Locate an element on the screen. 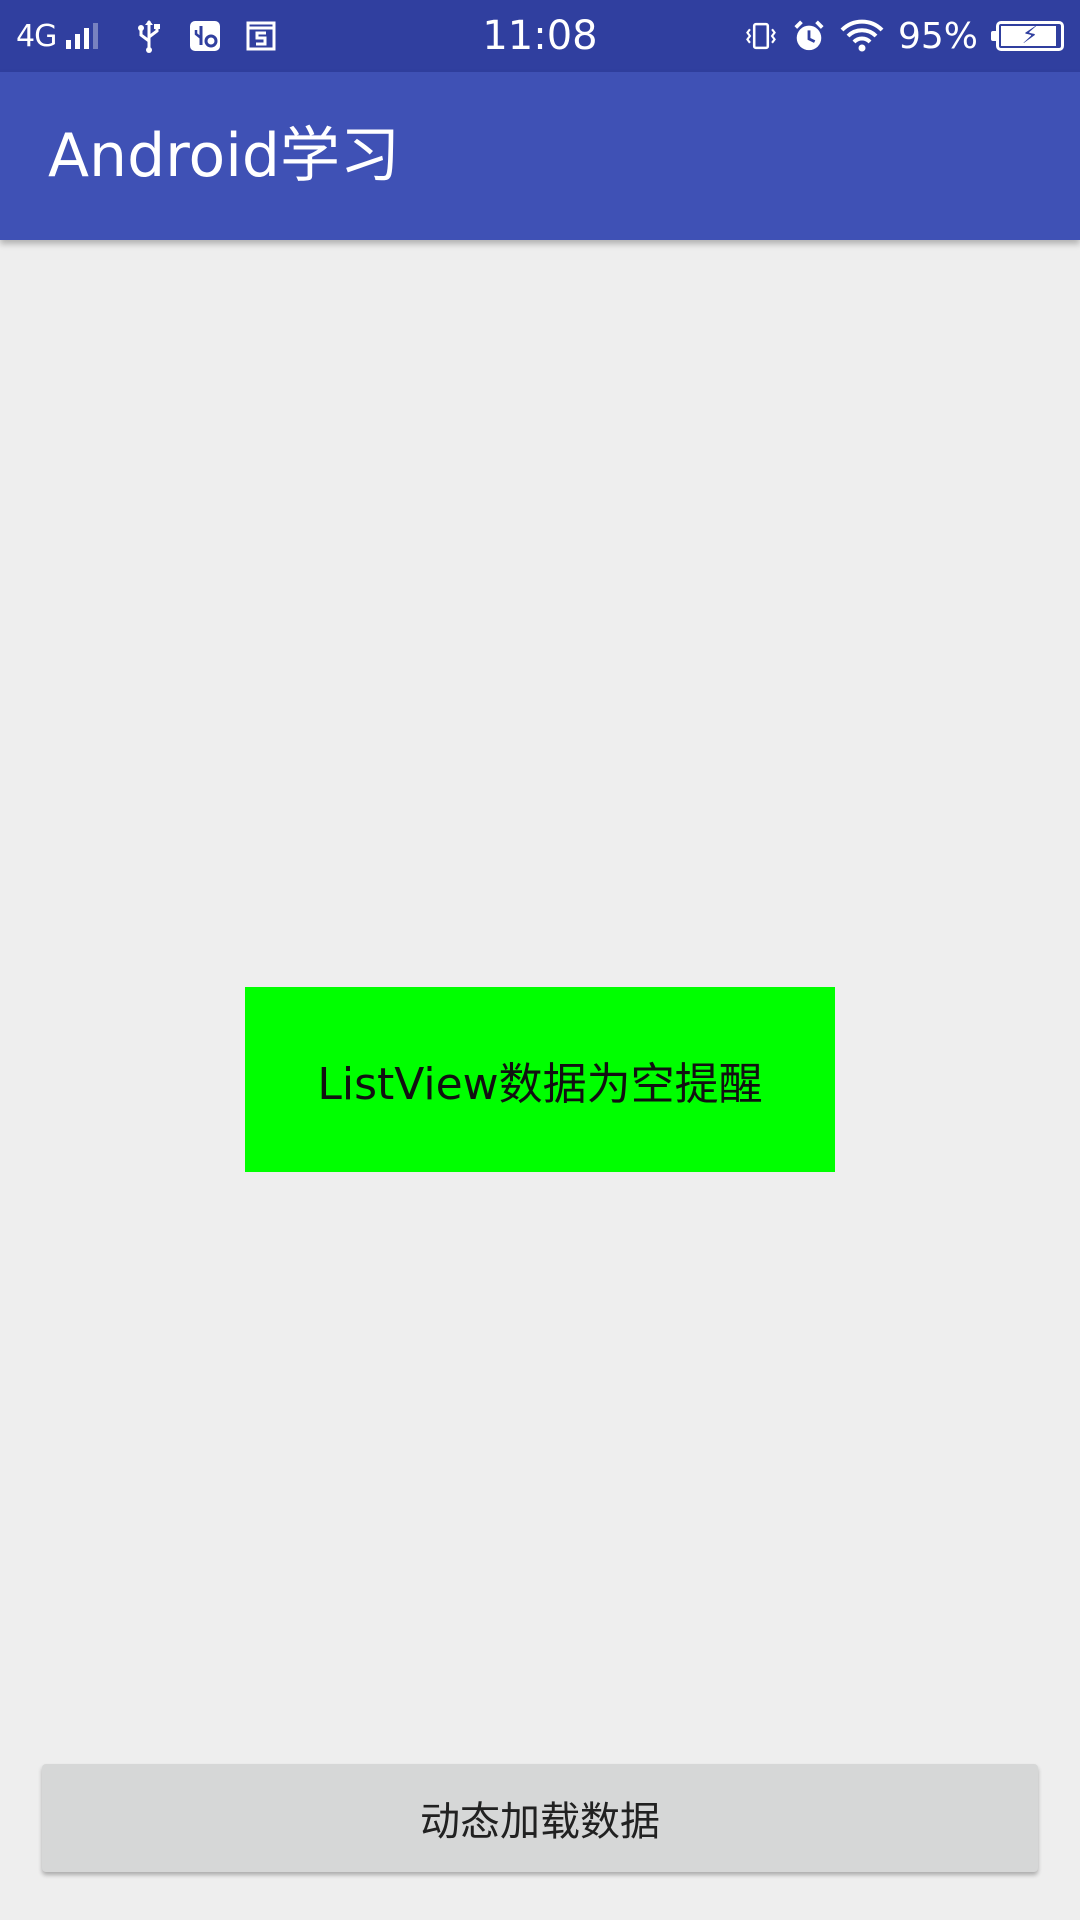 The width and height of the screenshot is (1080, 1920). battery-charging-icon: ⚡ is located at coordinates (1027, 36).